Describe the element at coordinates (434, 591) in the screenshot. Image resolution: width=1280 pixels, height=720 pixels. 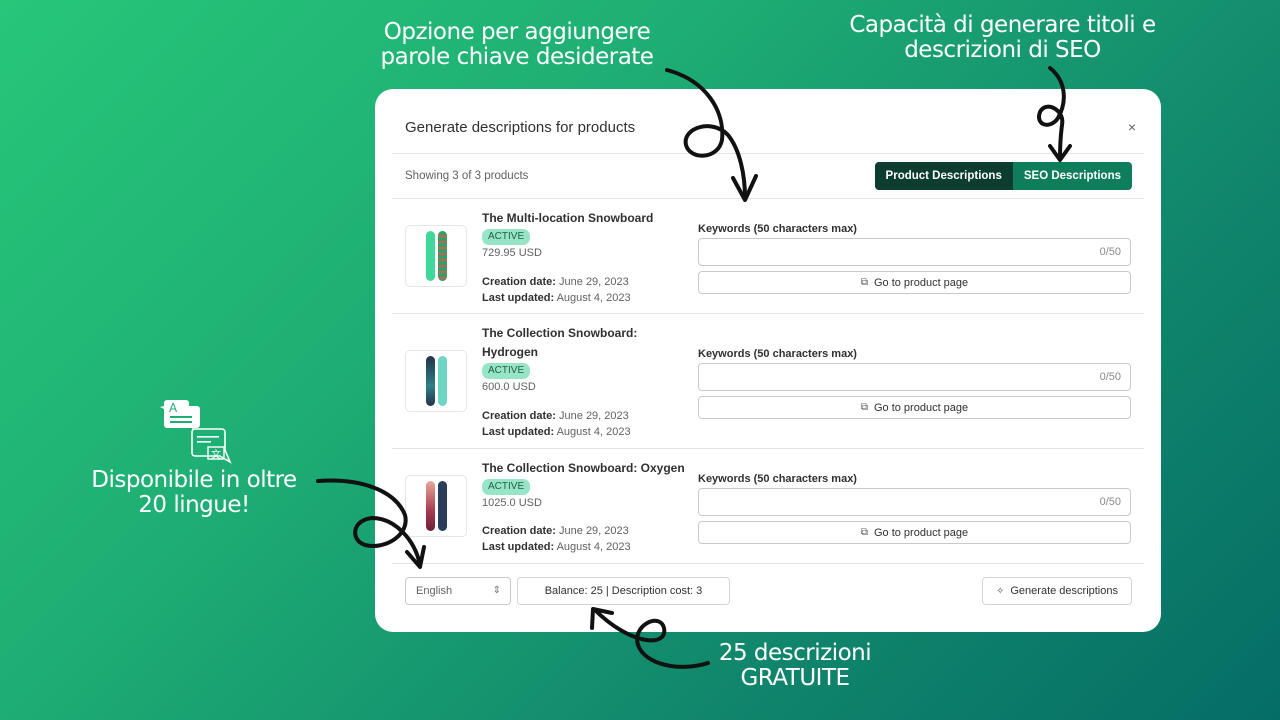
I see `language-value: English` at that location.